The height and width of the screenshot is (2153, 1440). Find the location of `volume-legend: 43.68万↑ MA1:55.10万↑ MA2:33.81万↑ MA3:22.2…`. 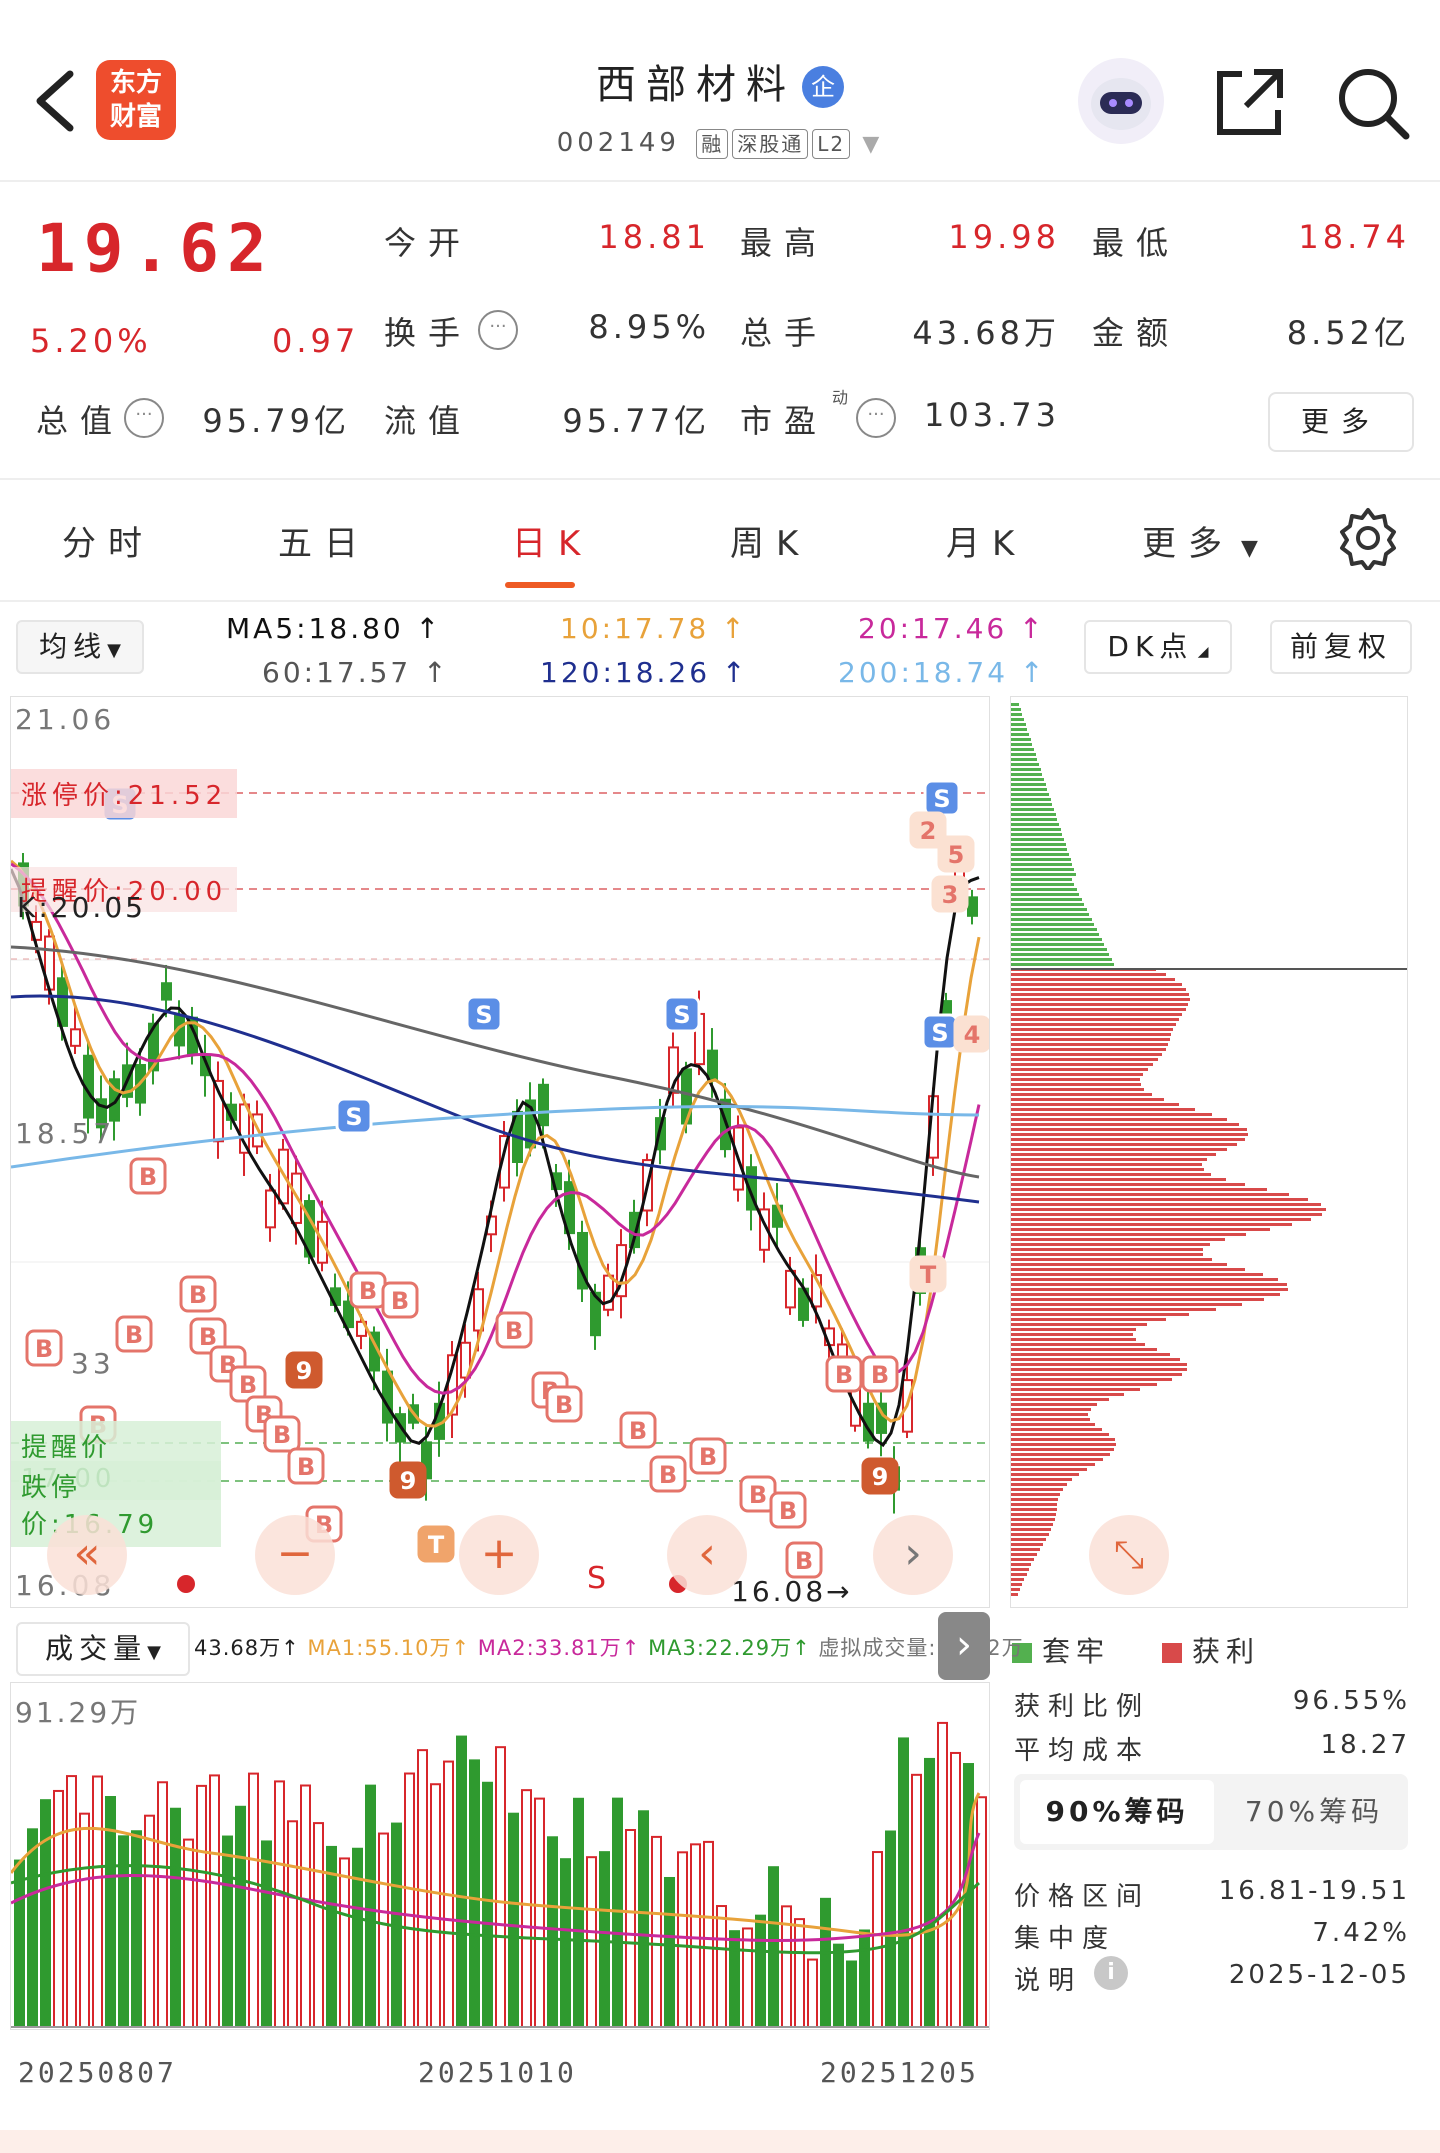

volume-legend: 43.68万↑ MA1:55.10万↑ MA2:33.81万↑ MA3:22.2… is located at coordinates (609, 1648).